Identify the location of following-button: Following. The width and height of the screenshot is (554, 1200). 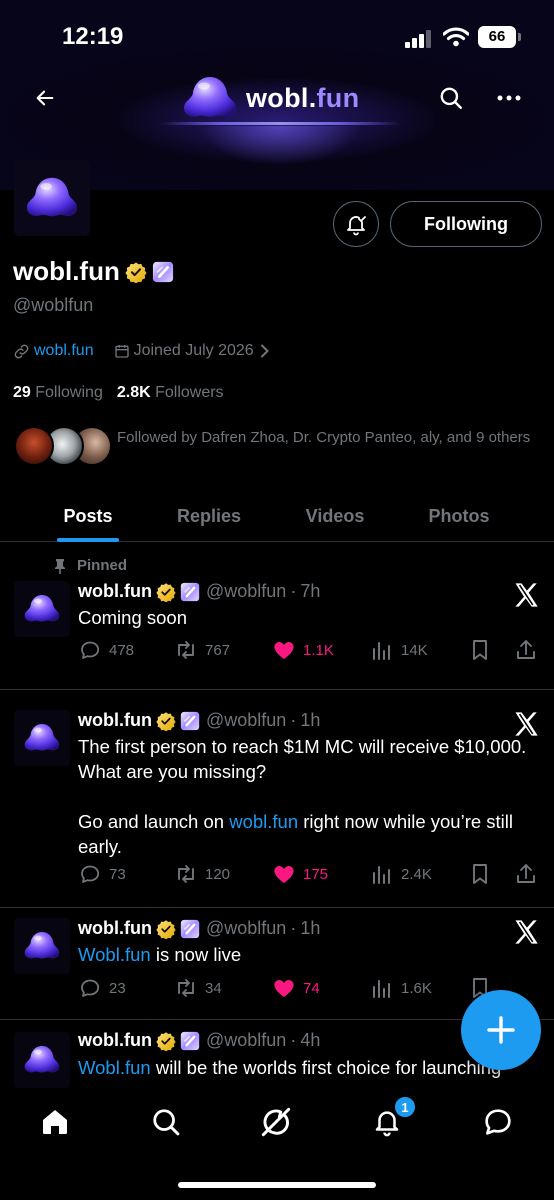
(466, 224).